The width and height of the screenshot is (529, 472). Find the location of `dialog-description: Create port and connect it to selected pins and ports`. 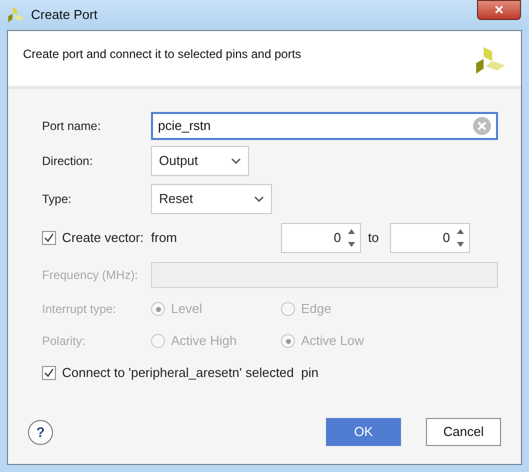

dialog-description: Create port and connect it to selected pins and ports is located at coordinates (162, 54).